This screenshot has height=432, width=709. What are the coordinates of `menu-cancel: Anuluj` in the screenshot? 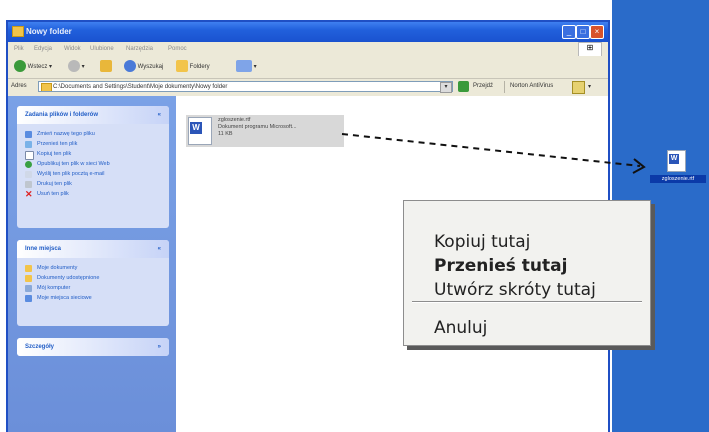 It's located at (527, 328).